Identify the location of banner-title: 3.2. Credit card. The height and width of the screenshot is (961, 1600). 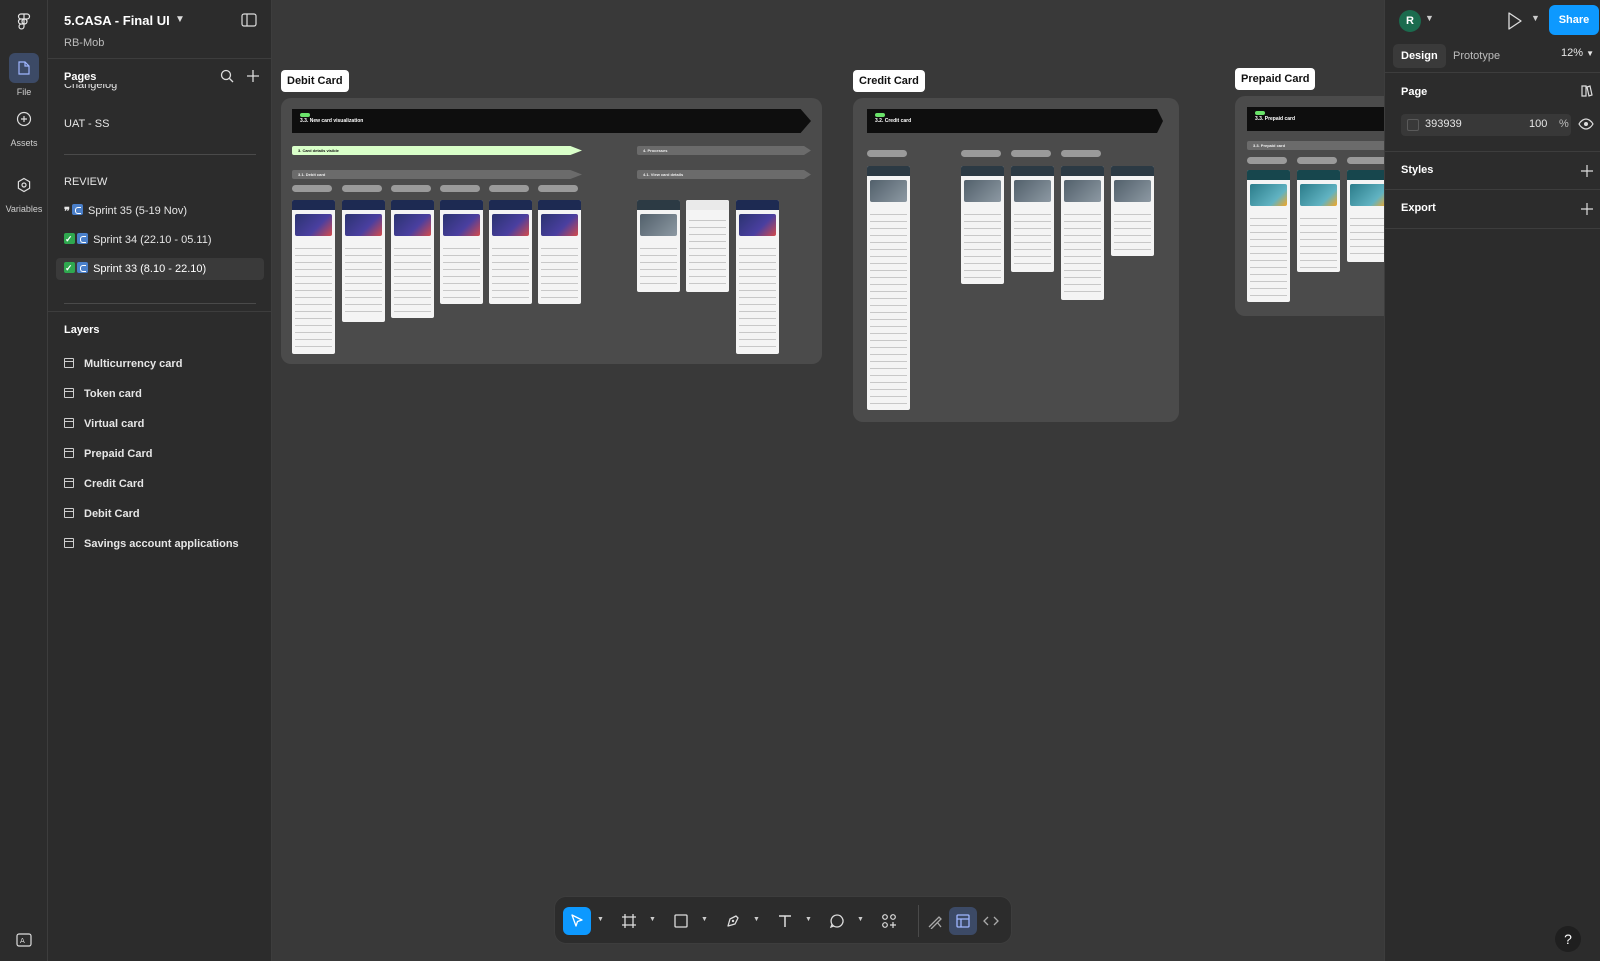
(893, 121).